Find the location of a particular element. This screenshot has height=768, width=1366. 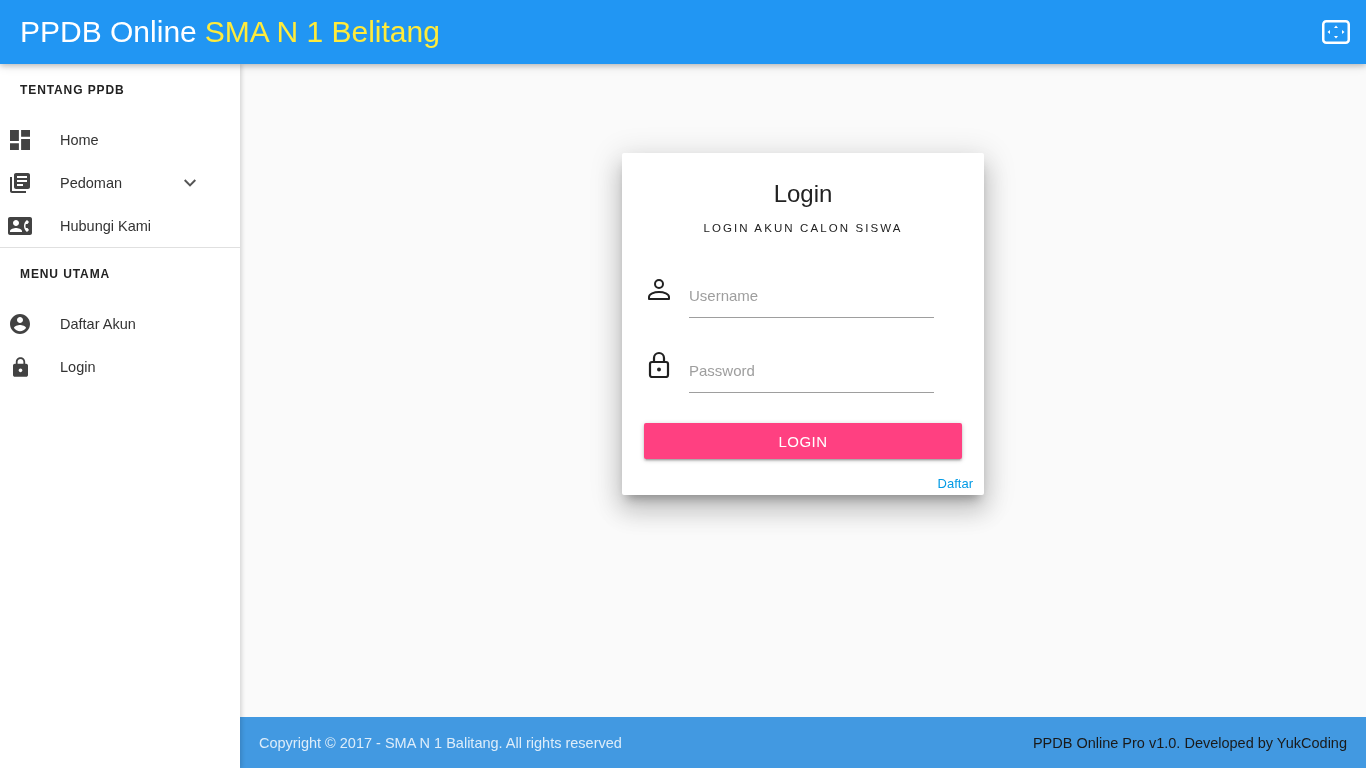

school-name: SMA N 1 Belitang is located at coordinates (322, 32).